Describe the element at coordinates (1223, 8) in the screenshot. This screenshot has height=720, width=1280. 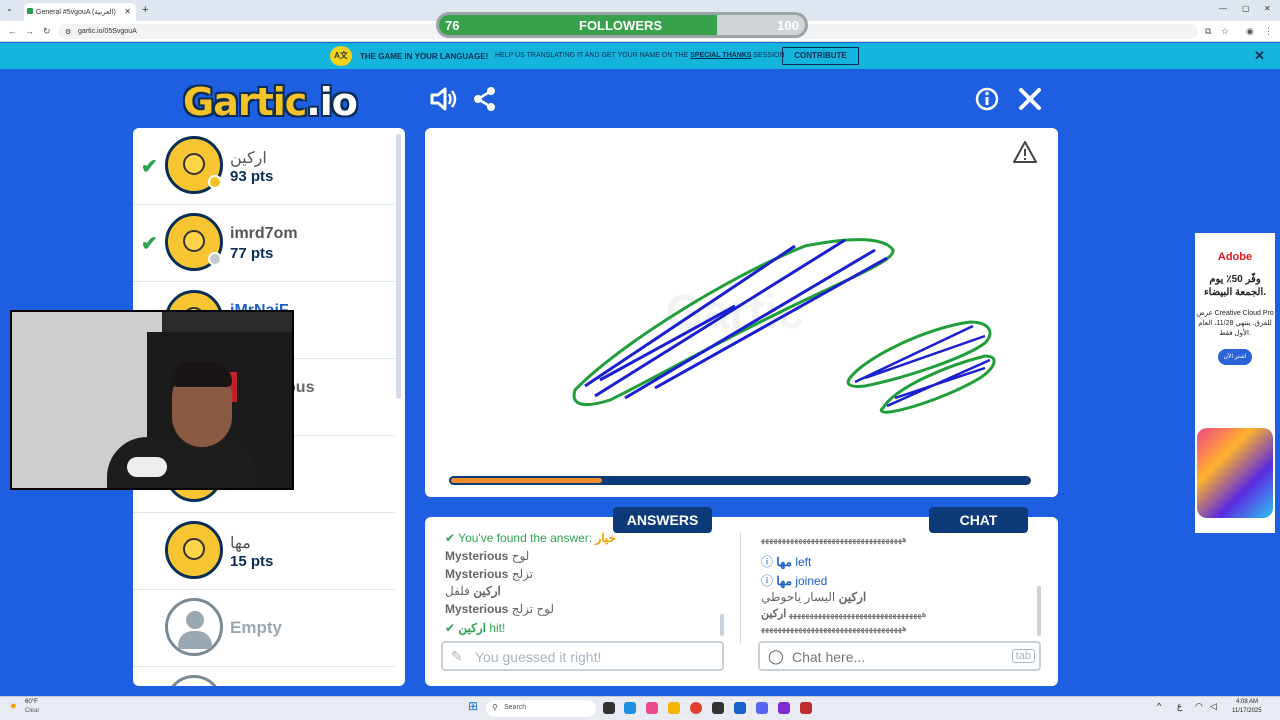
I see `minimize-icon: —` at that location.